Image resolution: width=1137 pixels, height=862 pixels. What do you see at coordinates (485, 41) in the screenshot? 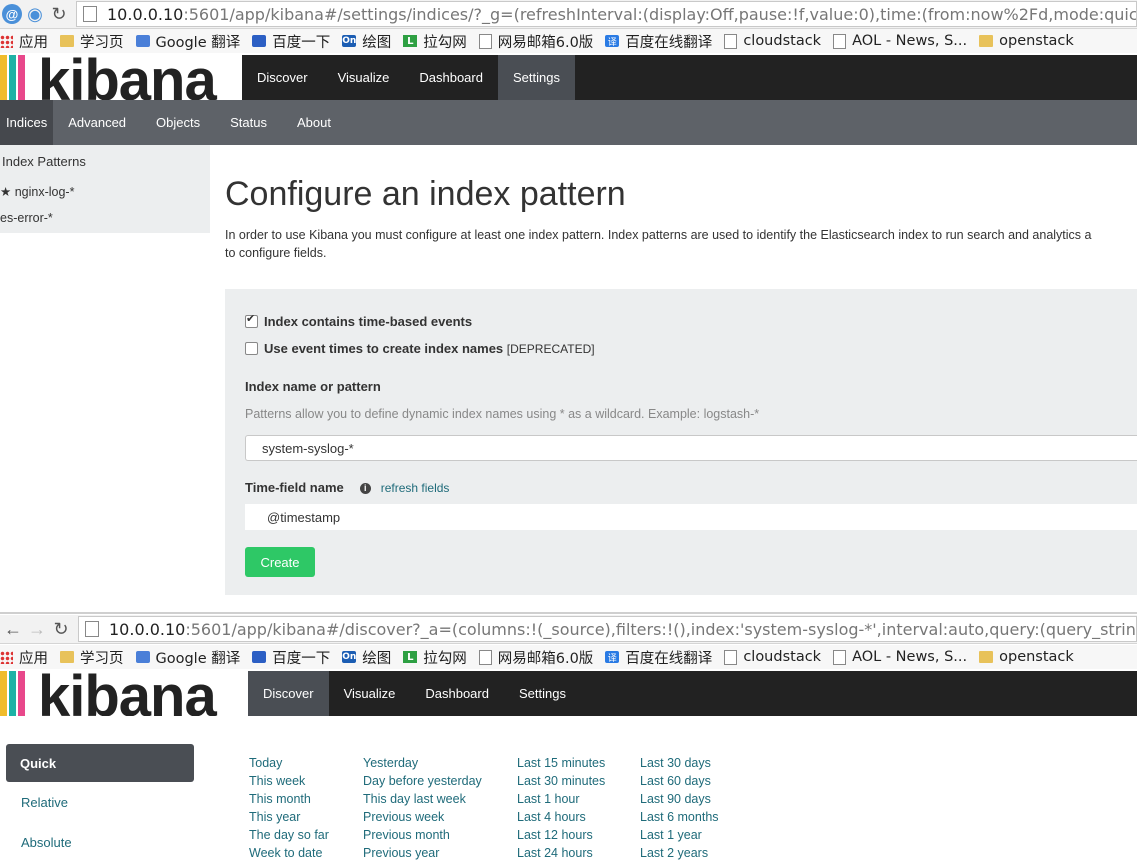
I see `page-icon` at bounding box center [485, 41].